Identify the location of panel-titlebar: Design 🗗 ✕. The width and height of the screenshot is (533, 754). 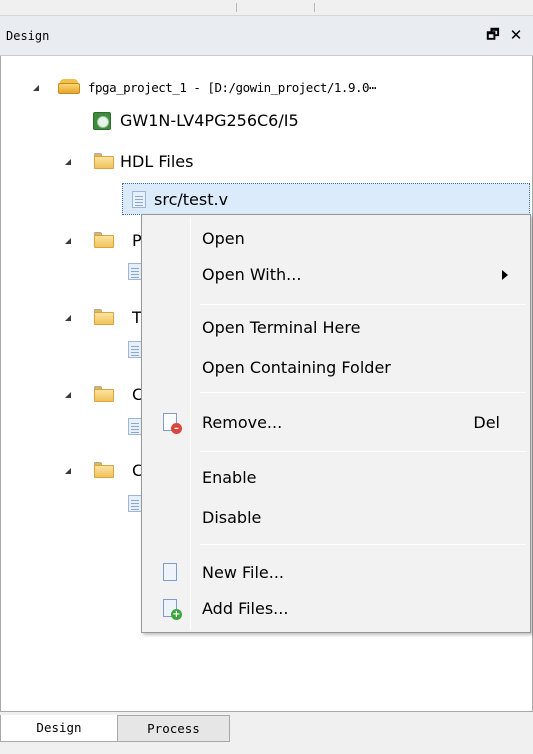
(266, 36).